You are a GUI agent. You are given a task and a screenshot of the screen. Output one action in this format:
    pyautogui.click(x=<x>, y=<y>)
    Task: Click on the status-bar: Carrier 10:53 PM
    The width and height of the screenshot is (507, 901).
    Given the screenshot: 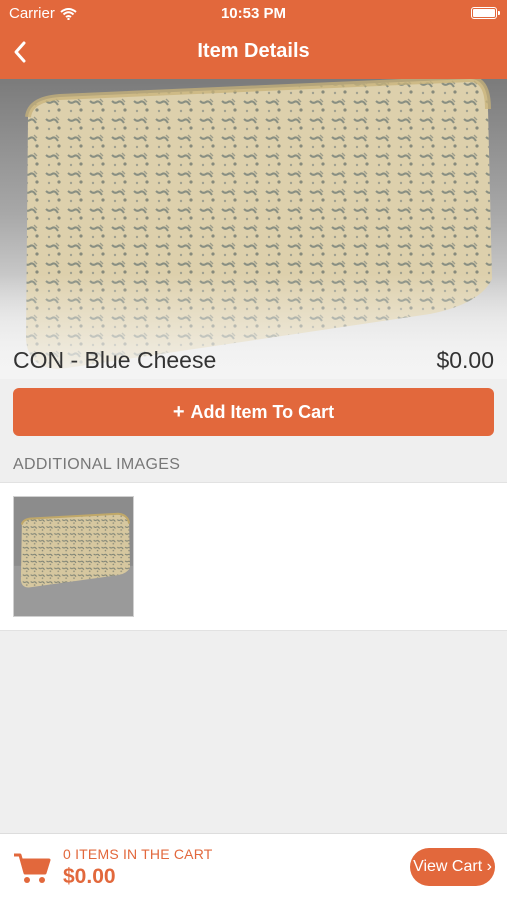 What is the action you would take?
    pyautogui.click(x=253, y=14)
    